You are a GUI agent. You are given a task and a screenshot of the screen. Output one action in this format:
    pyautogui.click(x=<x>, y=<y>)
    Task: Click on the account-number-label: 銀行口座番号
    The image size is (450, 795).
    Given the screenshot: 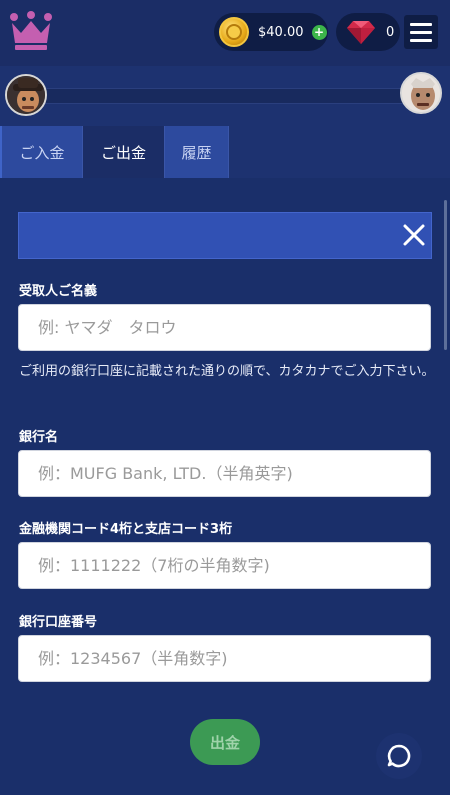 What is the action you would take?
    pyautogui.click(x=58, y=622)
    